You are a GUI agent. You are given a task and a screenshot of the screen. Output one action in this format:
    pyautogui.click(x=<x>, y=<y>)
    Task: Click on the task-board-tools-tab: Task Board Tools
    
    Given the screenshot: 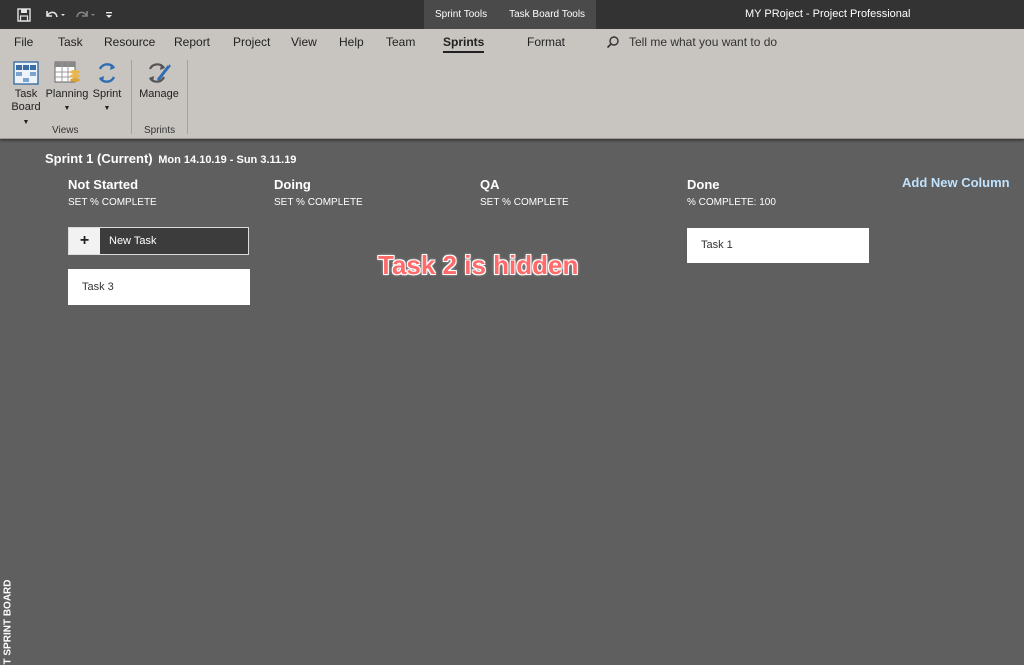 What is the action you would take?
    pyautogui.click(x=547, y=14)
    